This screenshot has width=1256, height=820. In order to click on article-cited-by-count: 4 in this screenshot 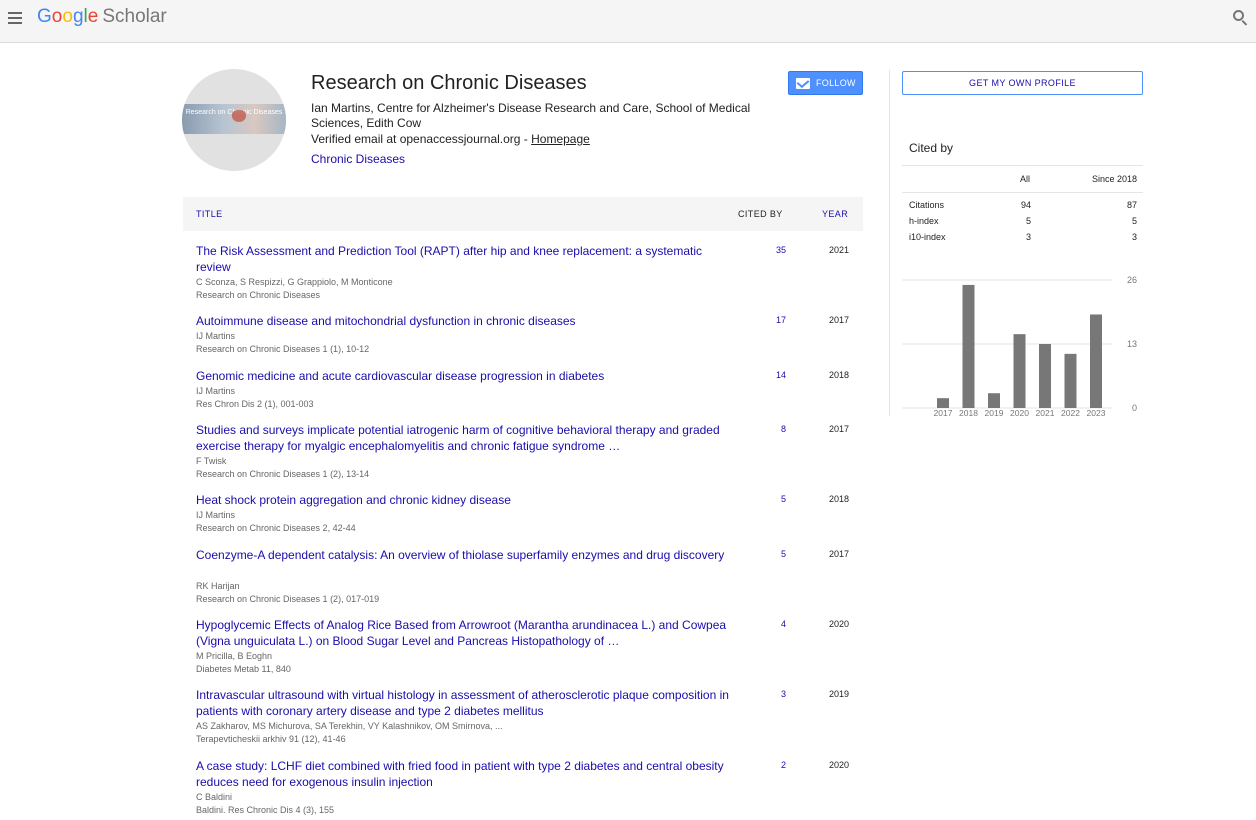, I will do `click(764, 624)`.